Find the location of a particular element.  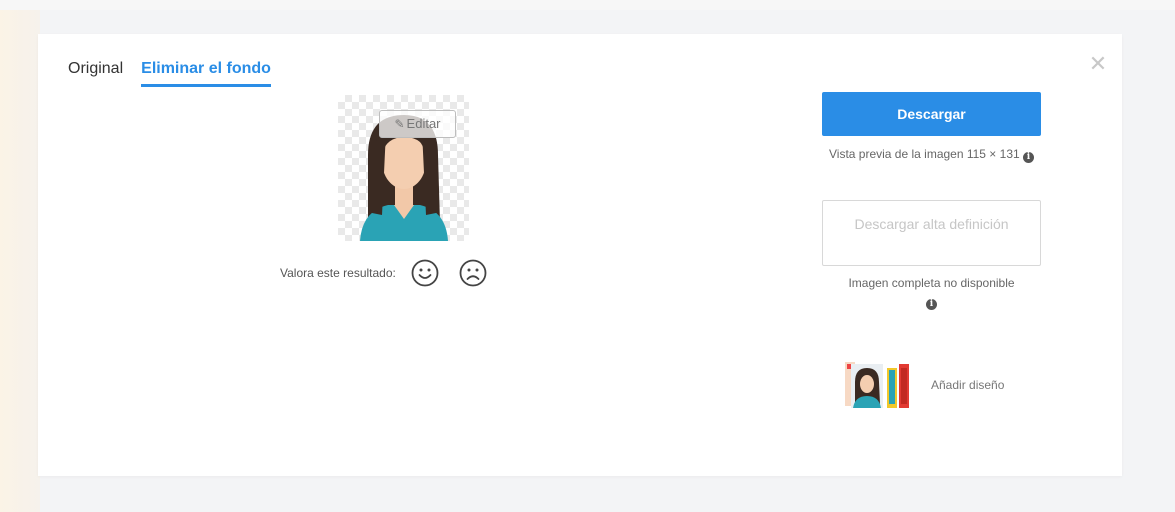

download-hd-button: Descargar alta definición is located at coordinates (931, 233).